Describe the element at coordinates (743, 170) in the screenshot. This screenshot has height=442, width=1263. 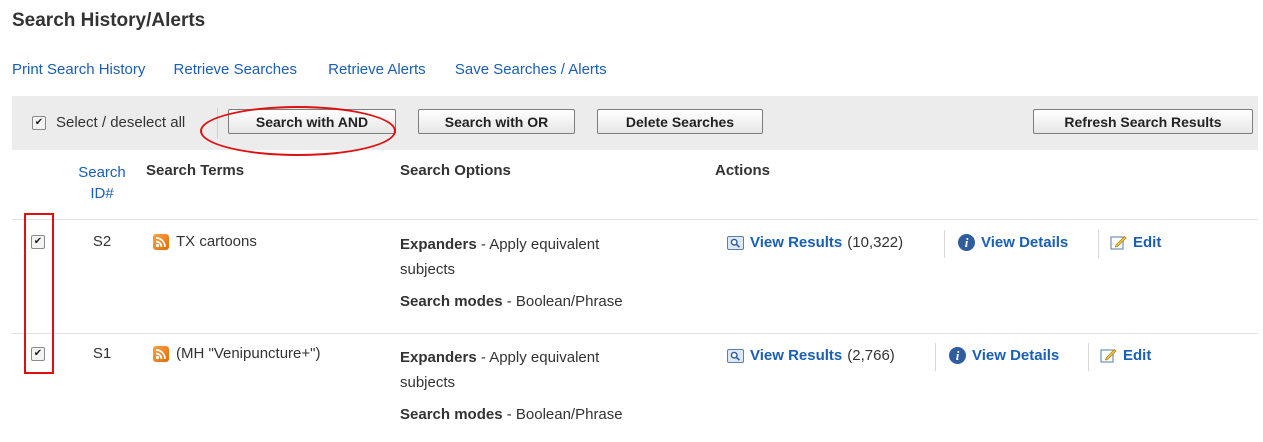
I see `column-header-actions: Actions` at that location.